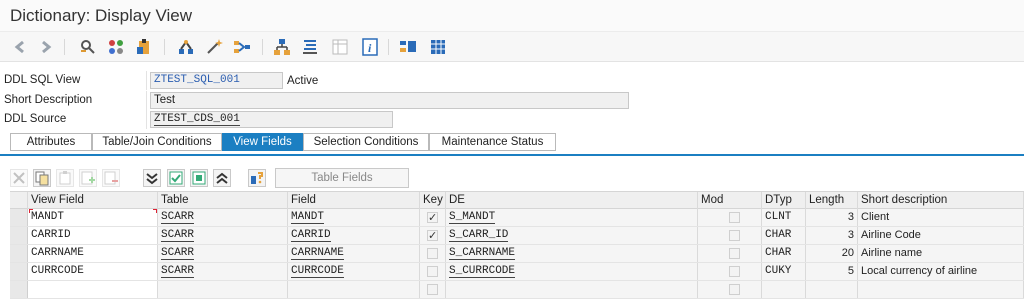  I want to click on field-cell: CURRCODE, so click(354, 271).